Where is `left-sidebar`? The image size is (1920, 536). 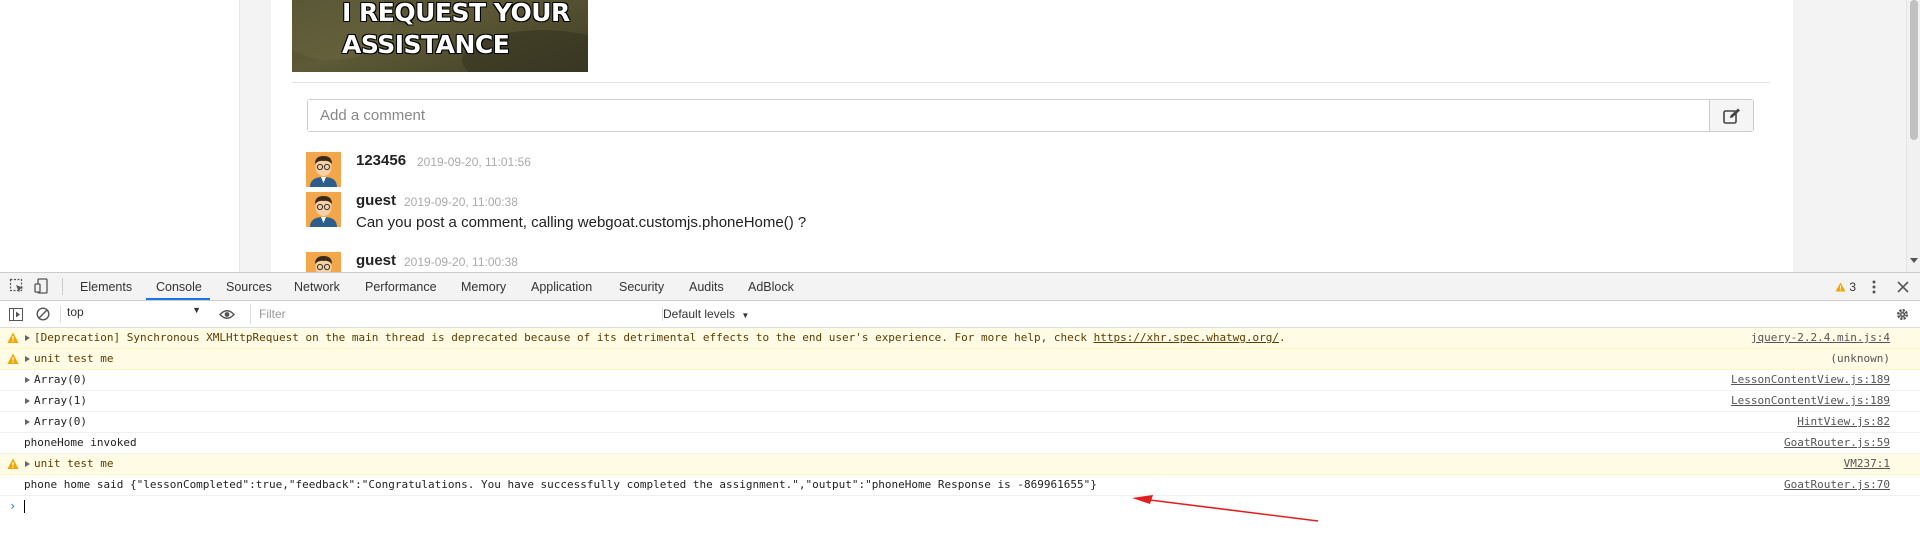 left-sidebar is located at coordinates (120, 136).